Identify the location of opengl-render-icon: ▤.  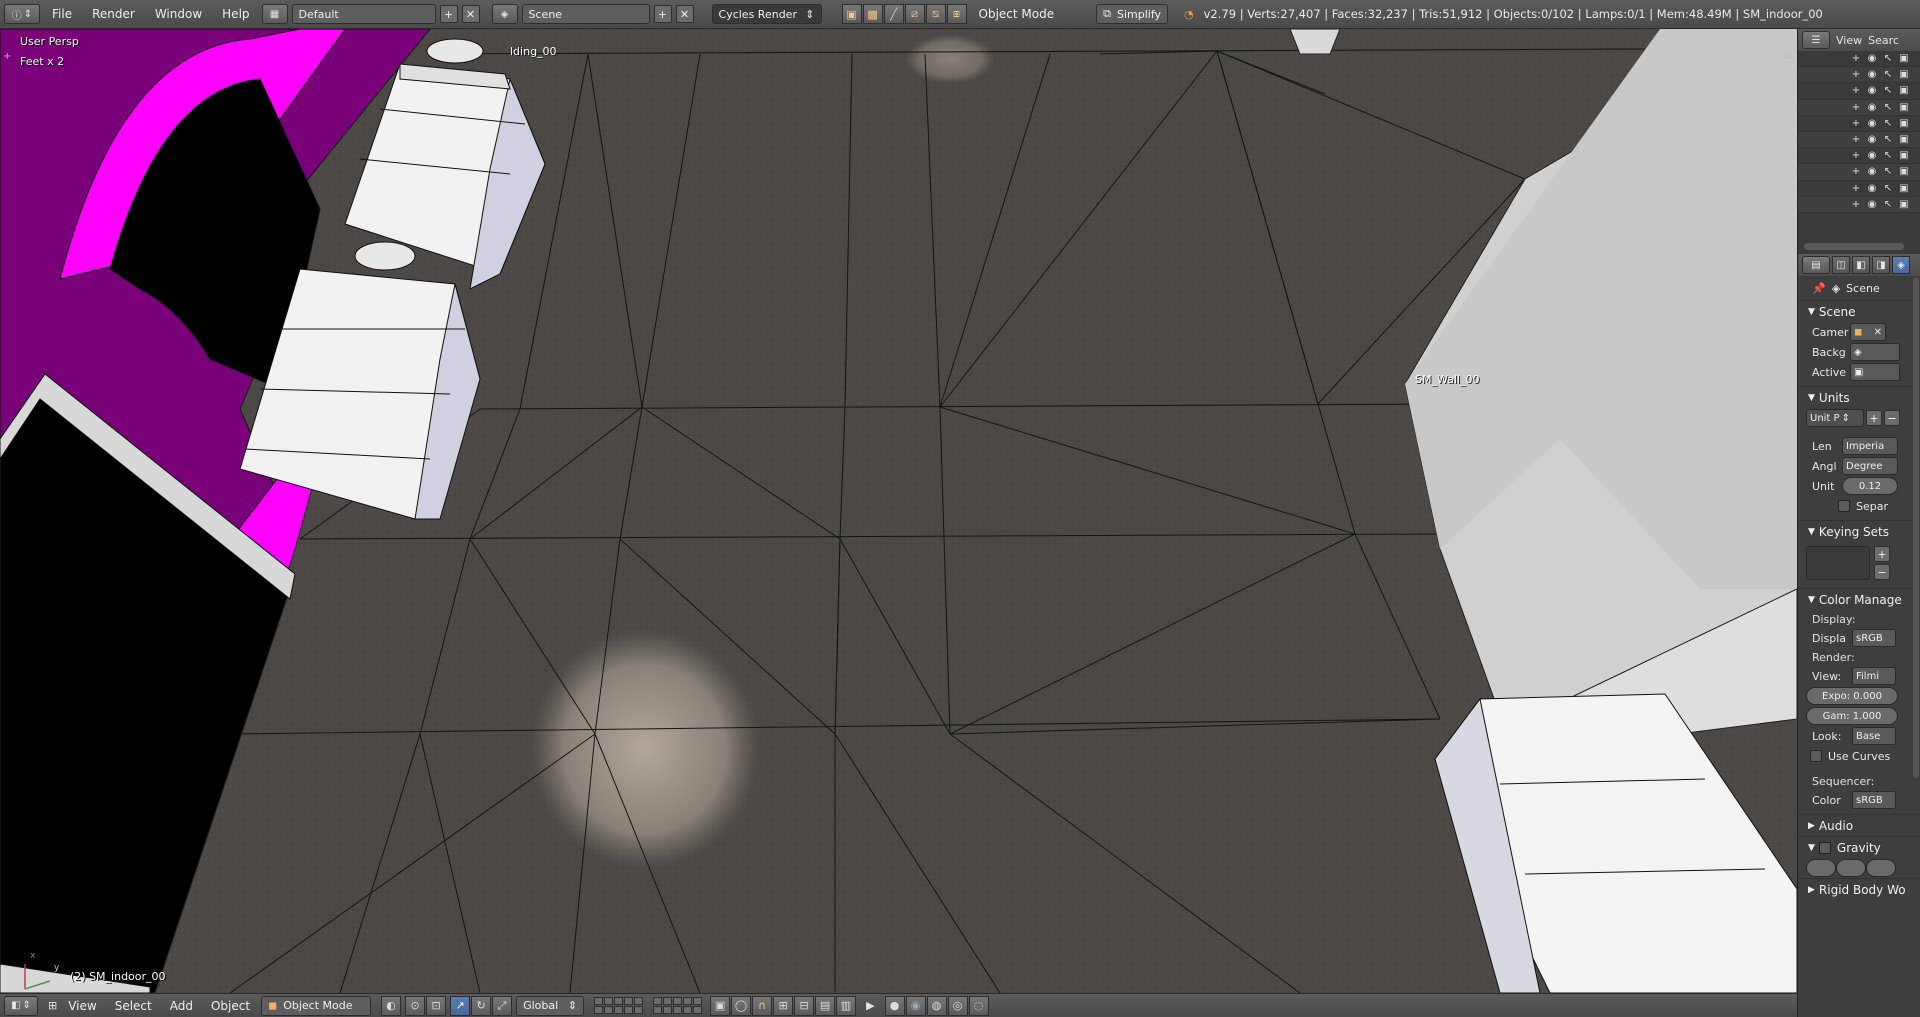
(825, 1005).